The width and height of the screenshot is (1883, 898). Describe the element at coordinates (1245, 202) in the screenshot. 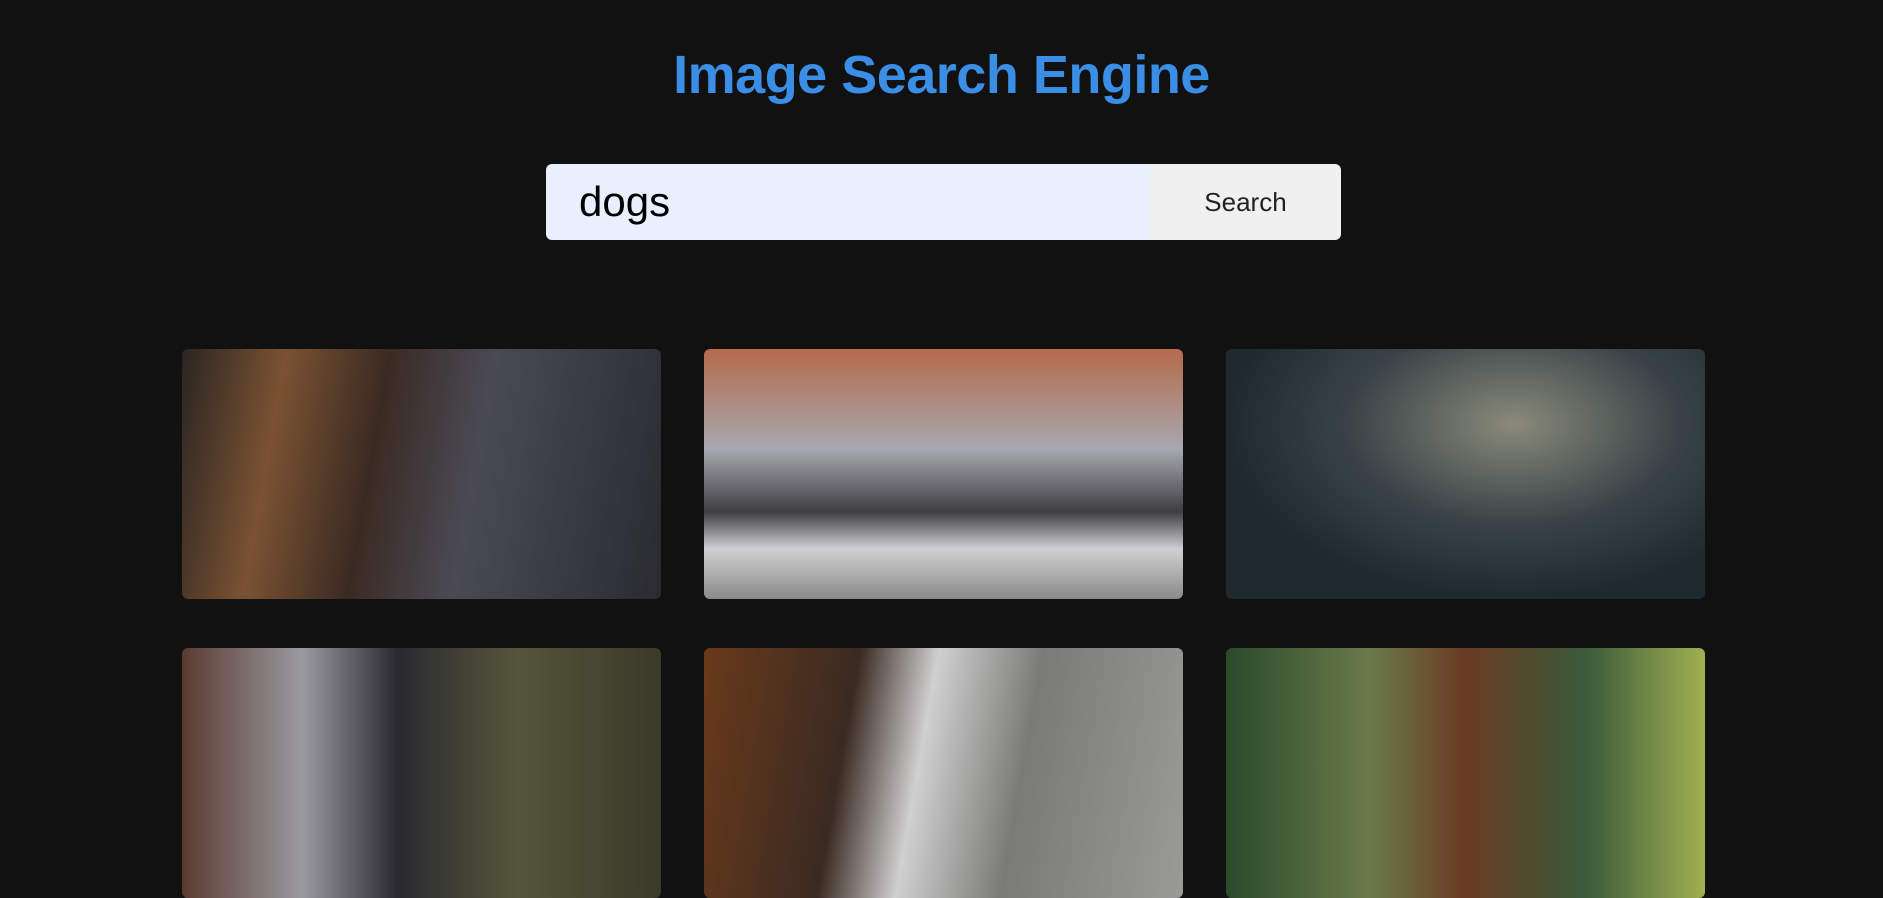

I see `search-button: Search` at that location.